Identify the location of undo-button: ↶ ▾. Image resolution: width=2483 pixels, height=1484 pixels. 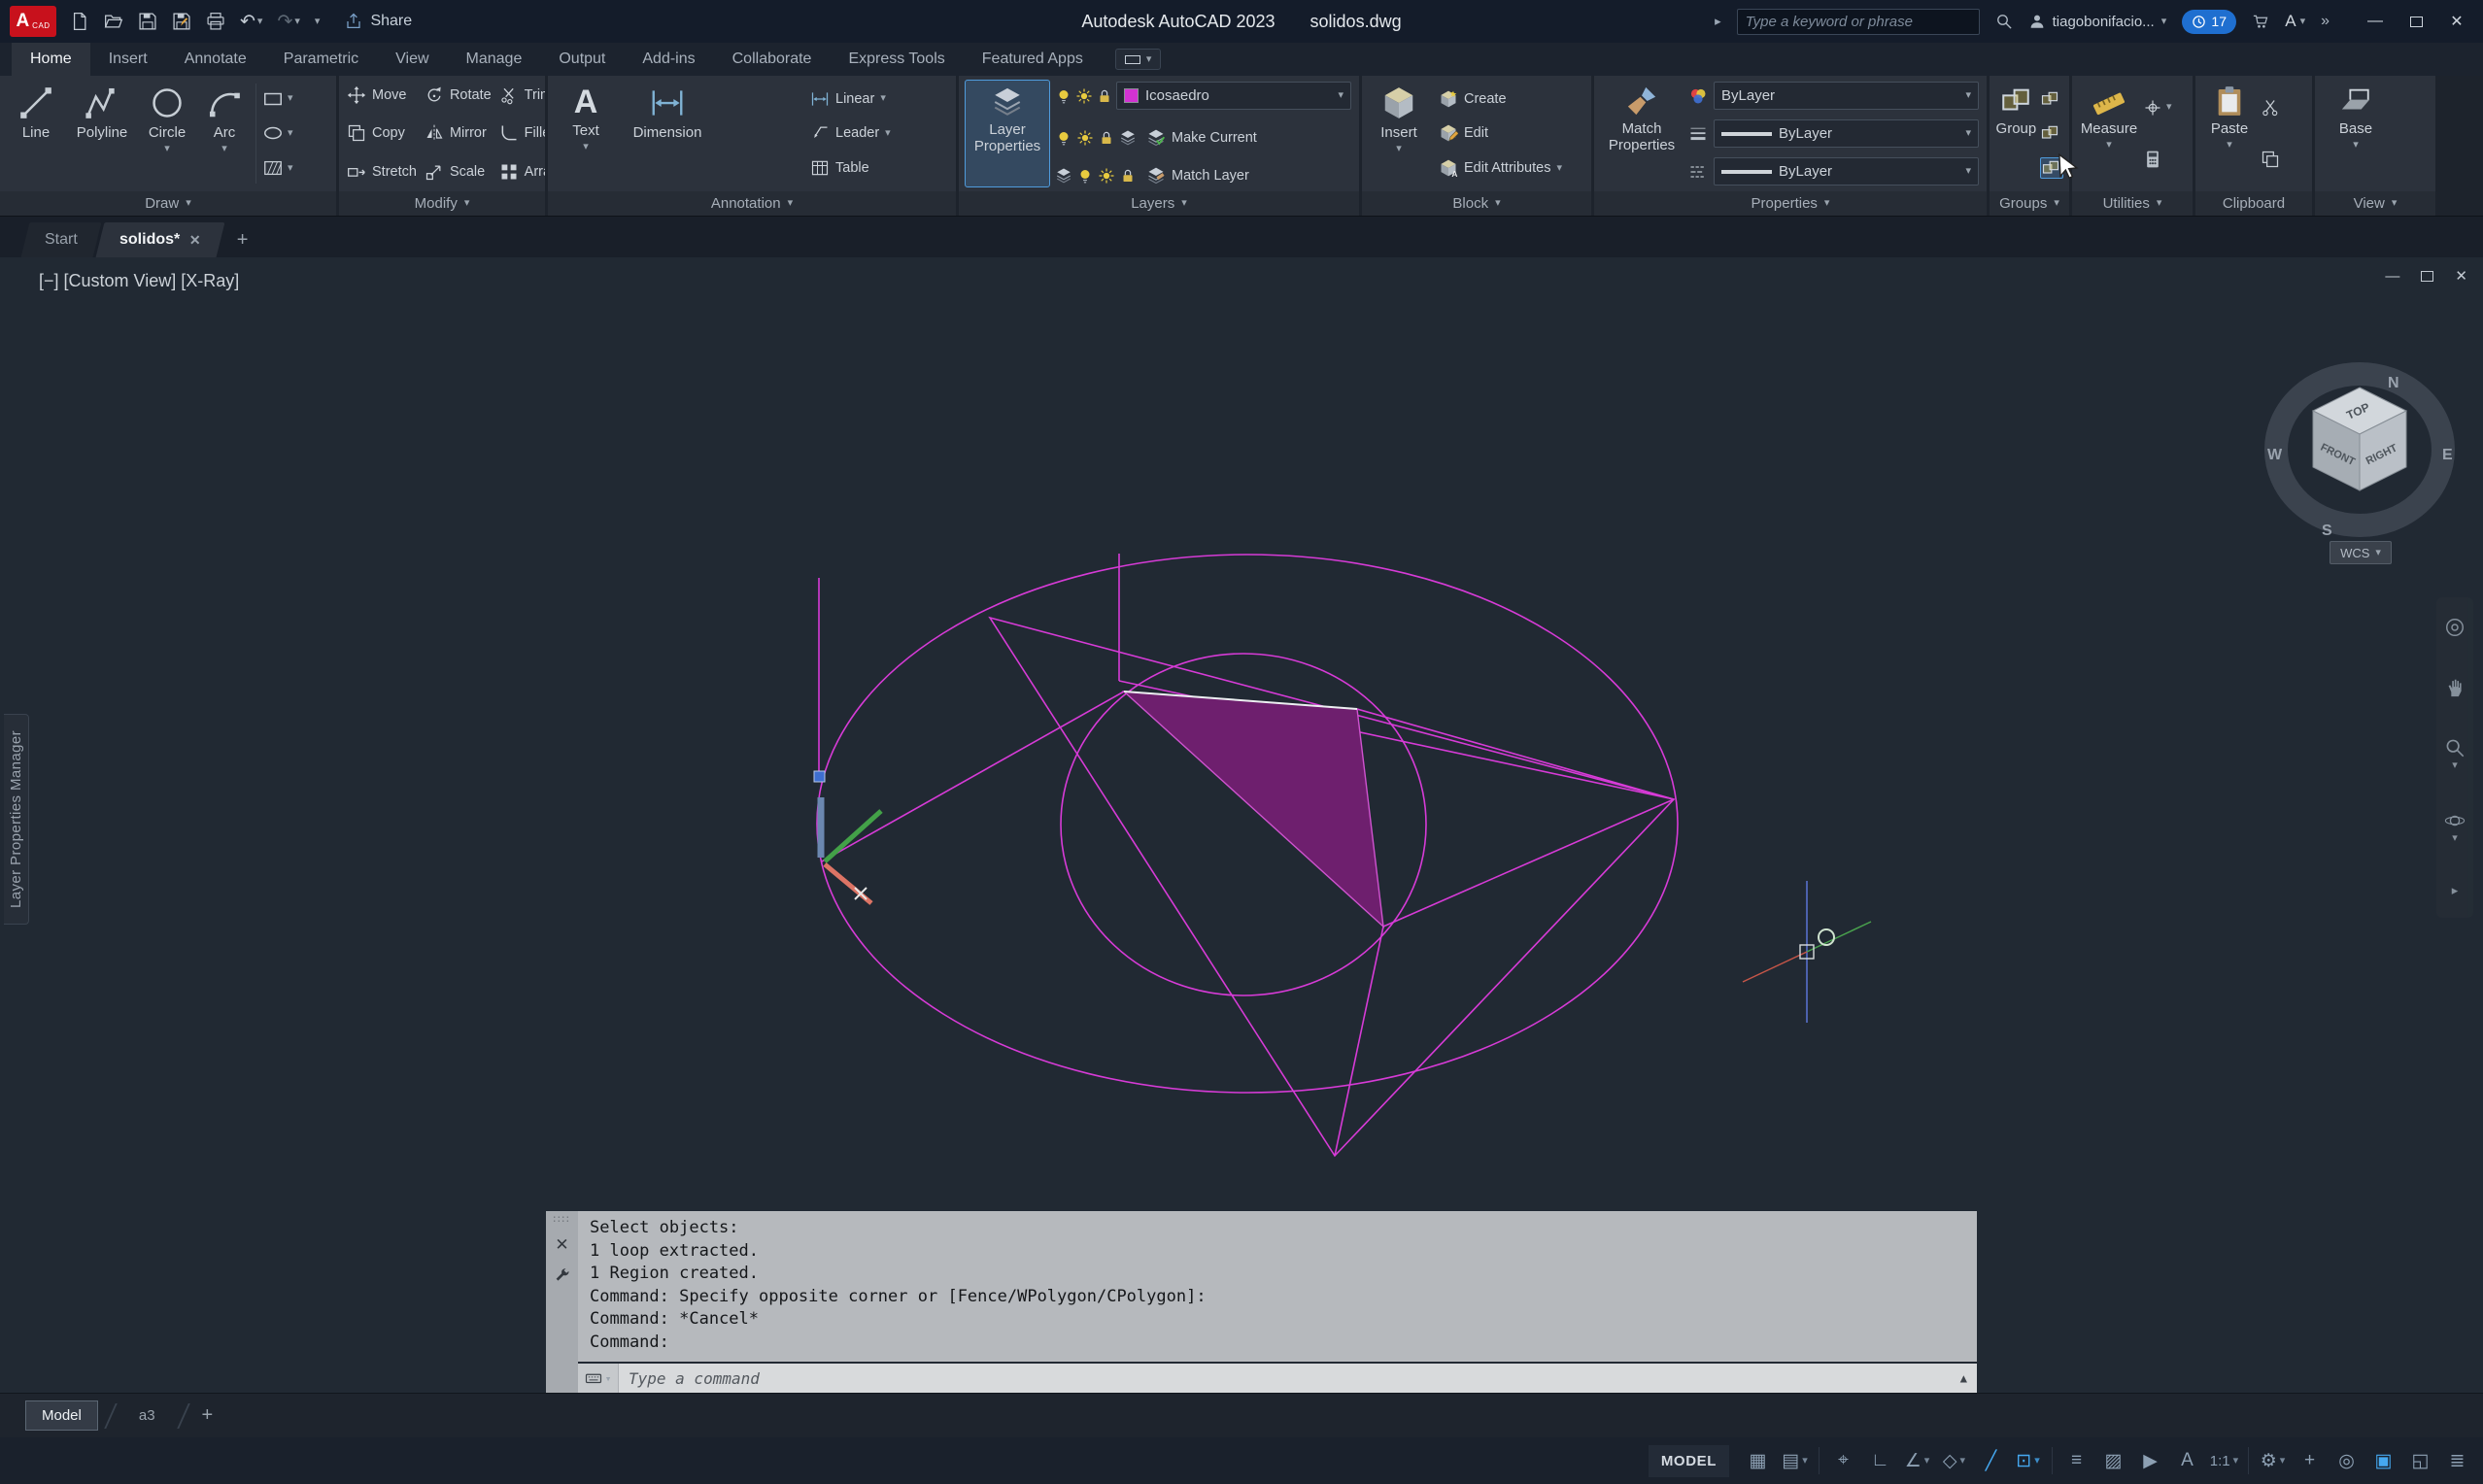
(251, 22).